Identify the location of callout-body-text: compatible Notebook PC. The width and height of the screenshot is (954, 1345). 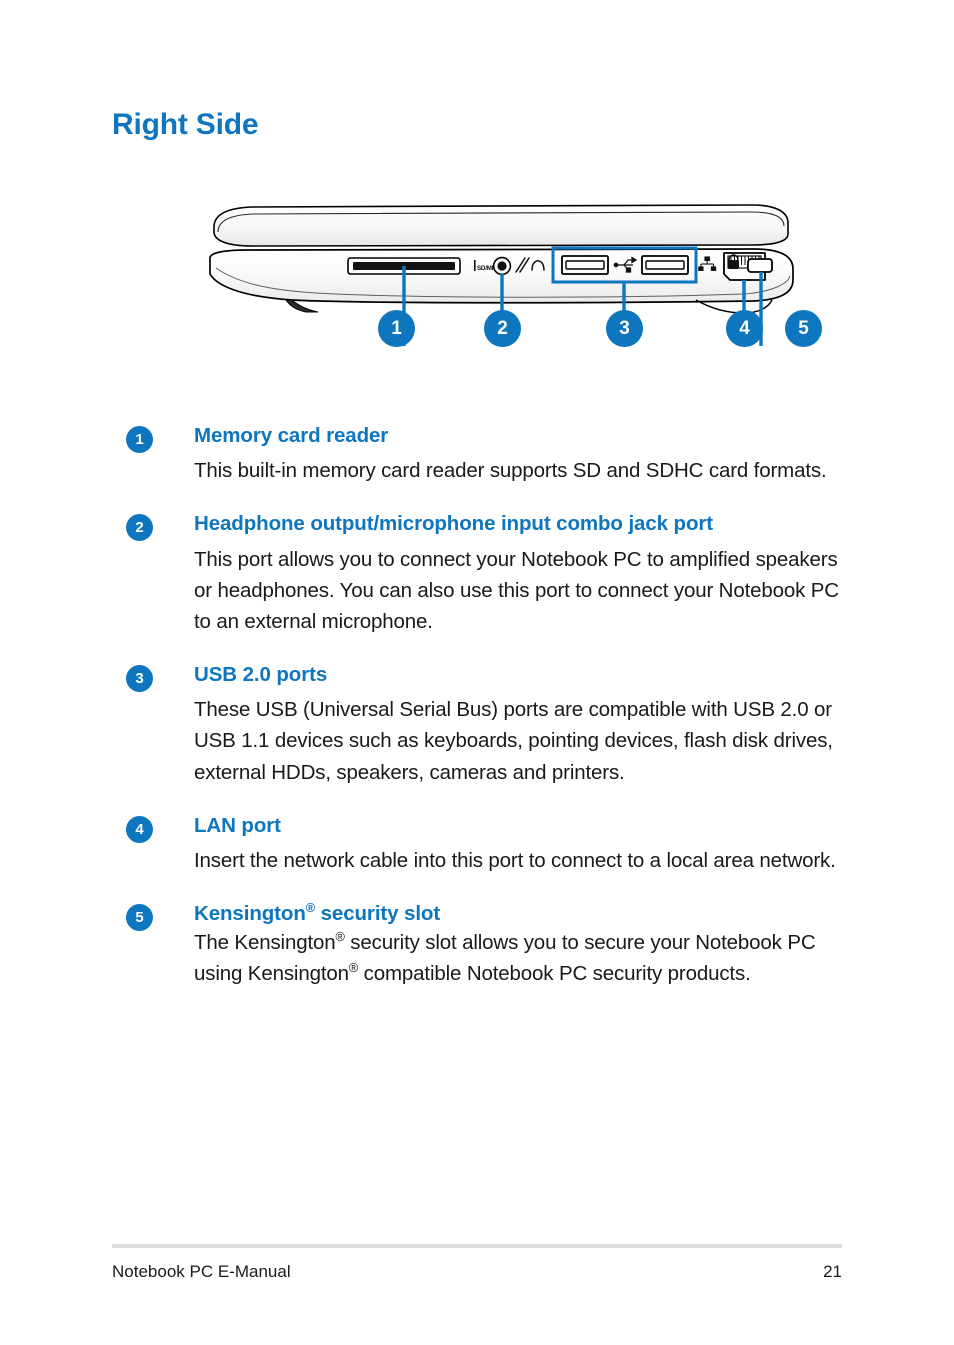
(473, 974).